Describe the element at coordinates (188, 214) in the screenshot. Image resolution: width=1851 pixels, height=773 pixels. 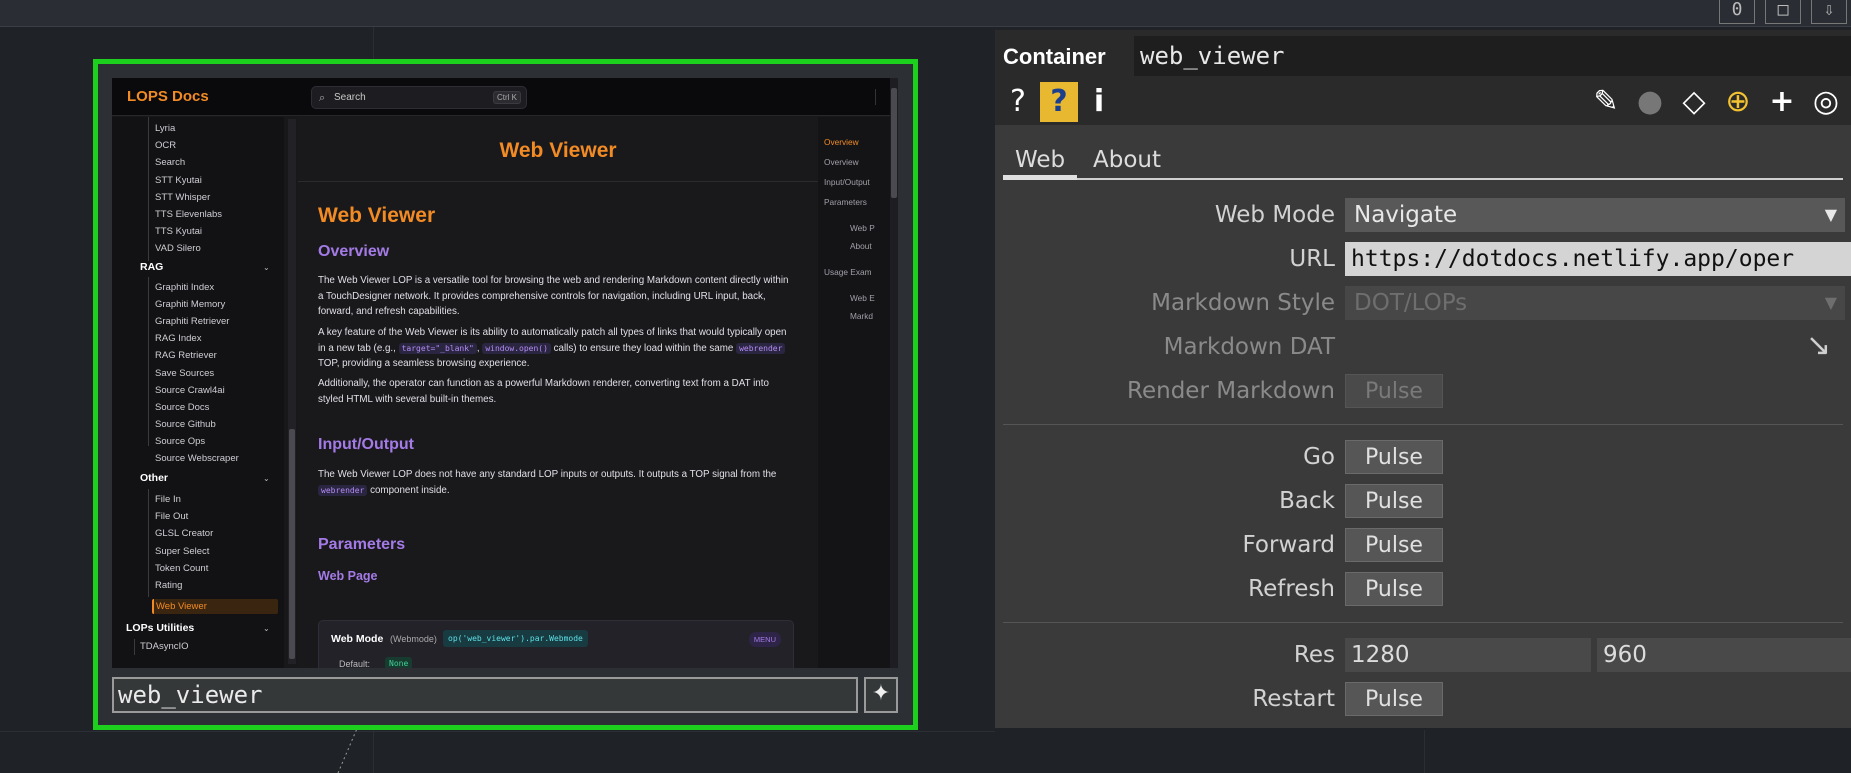
I see `sidebar-item: TTS Elevenlabs` at that location.